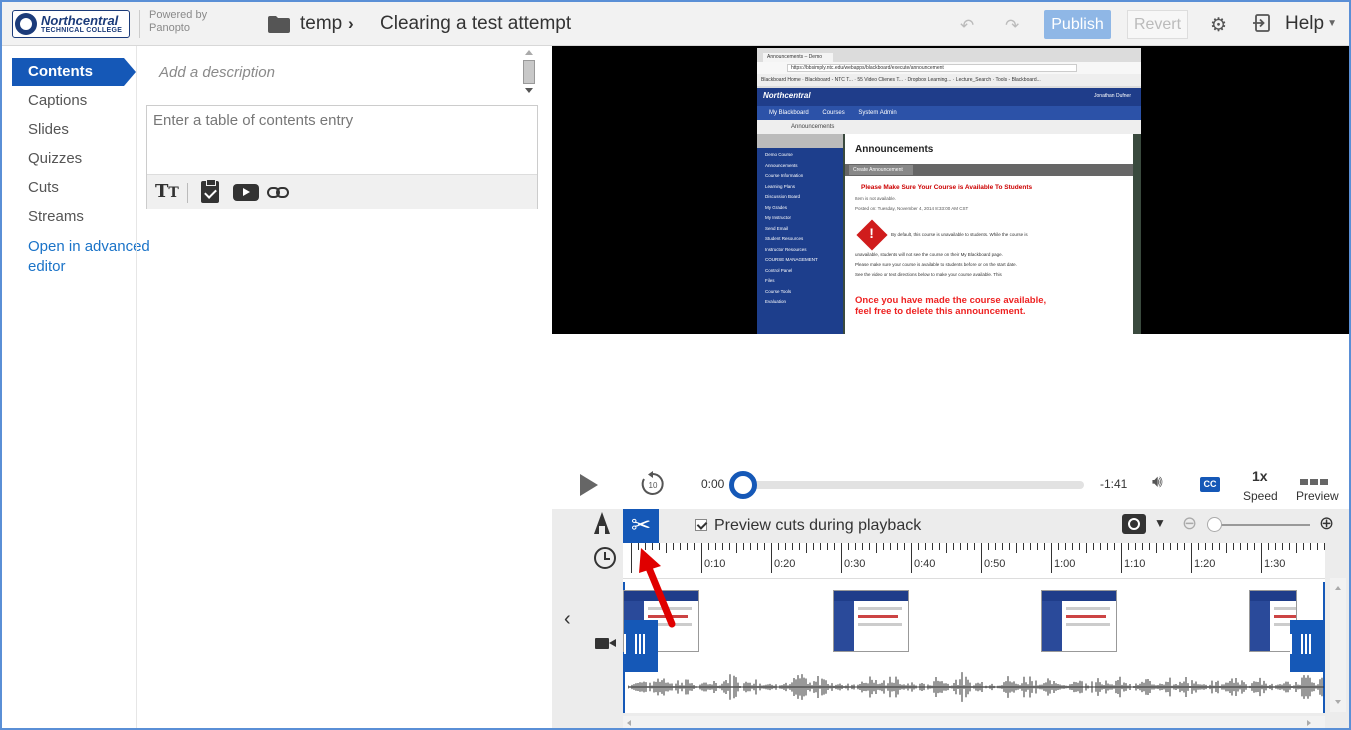 The image size is (1351, 730). What do you see at coordinates (55, 158) in the screenshot?
I see `nav-item-quizzes: Quizzes` at bounding box center [55, 158].